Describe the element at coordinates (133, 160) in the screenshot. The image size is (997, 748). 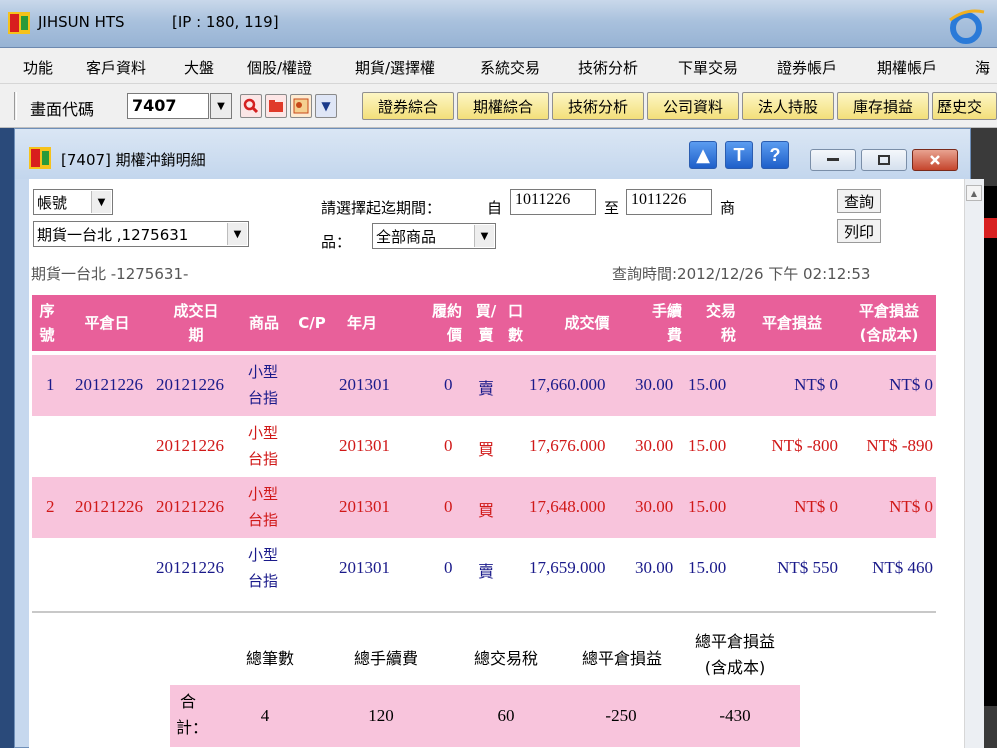
I see `window-title: [7407] 期權沖銷明細` at that location.